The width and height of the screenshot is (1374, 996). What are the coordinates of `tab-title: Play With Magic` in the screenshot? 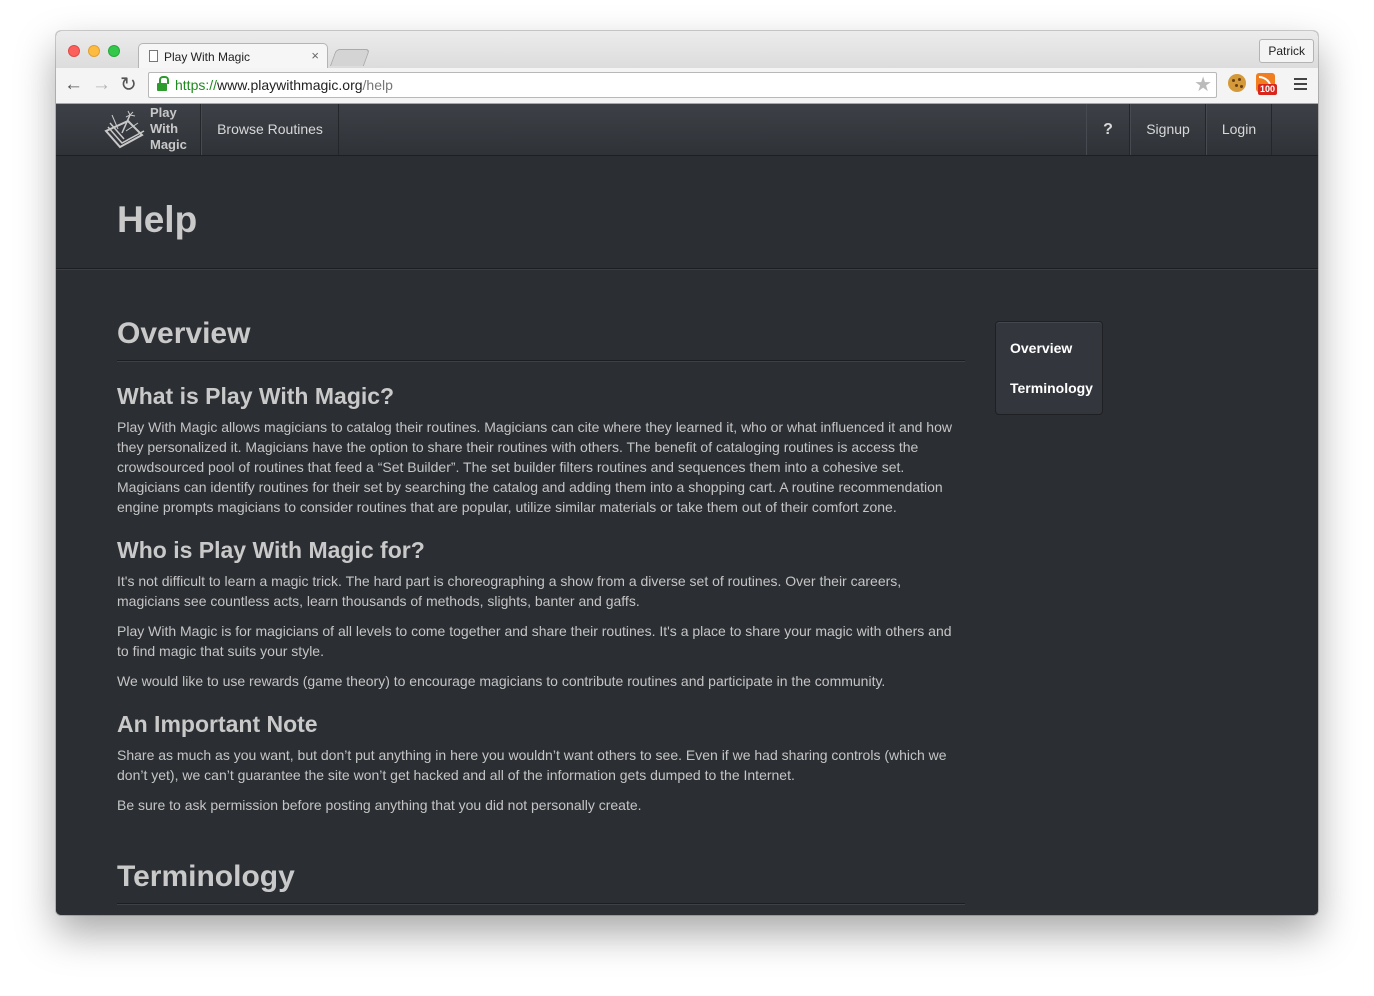 It's located at (207, 57).